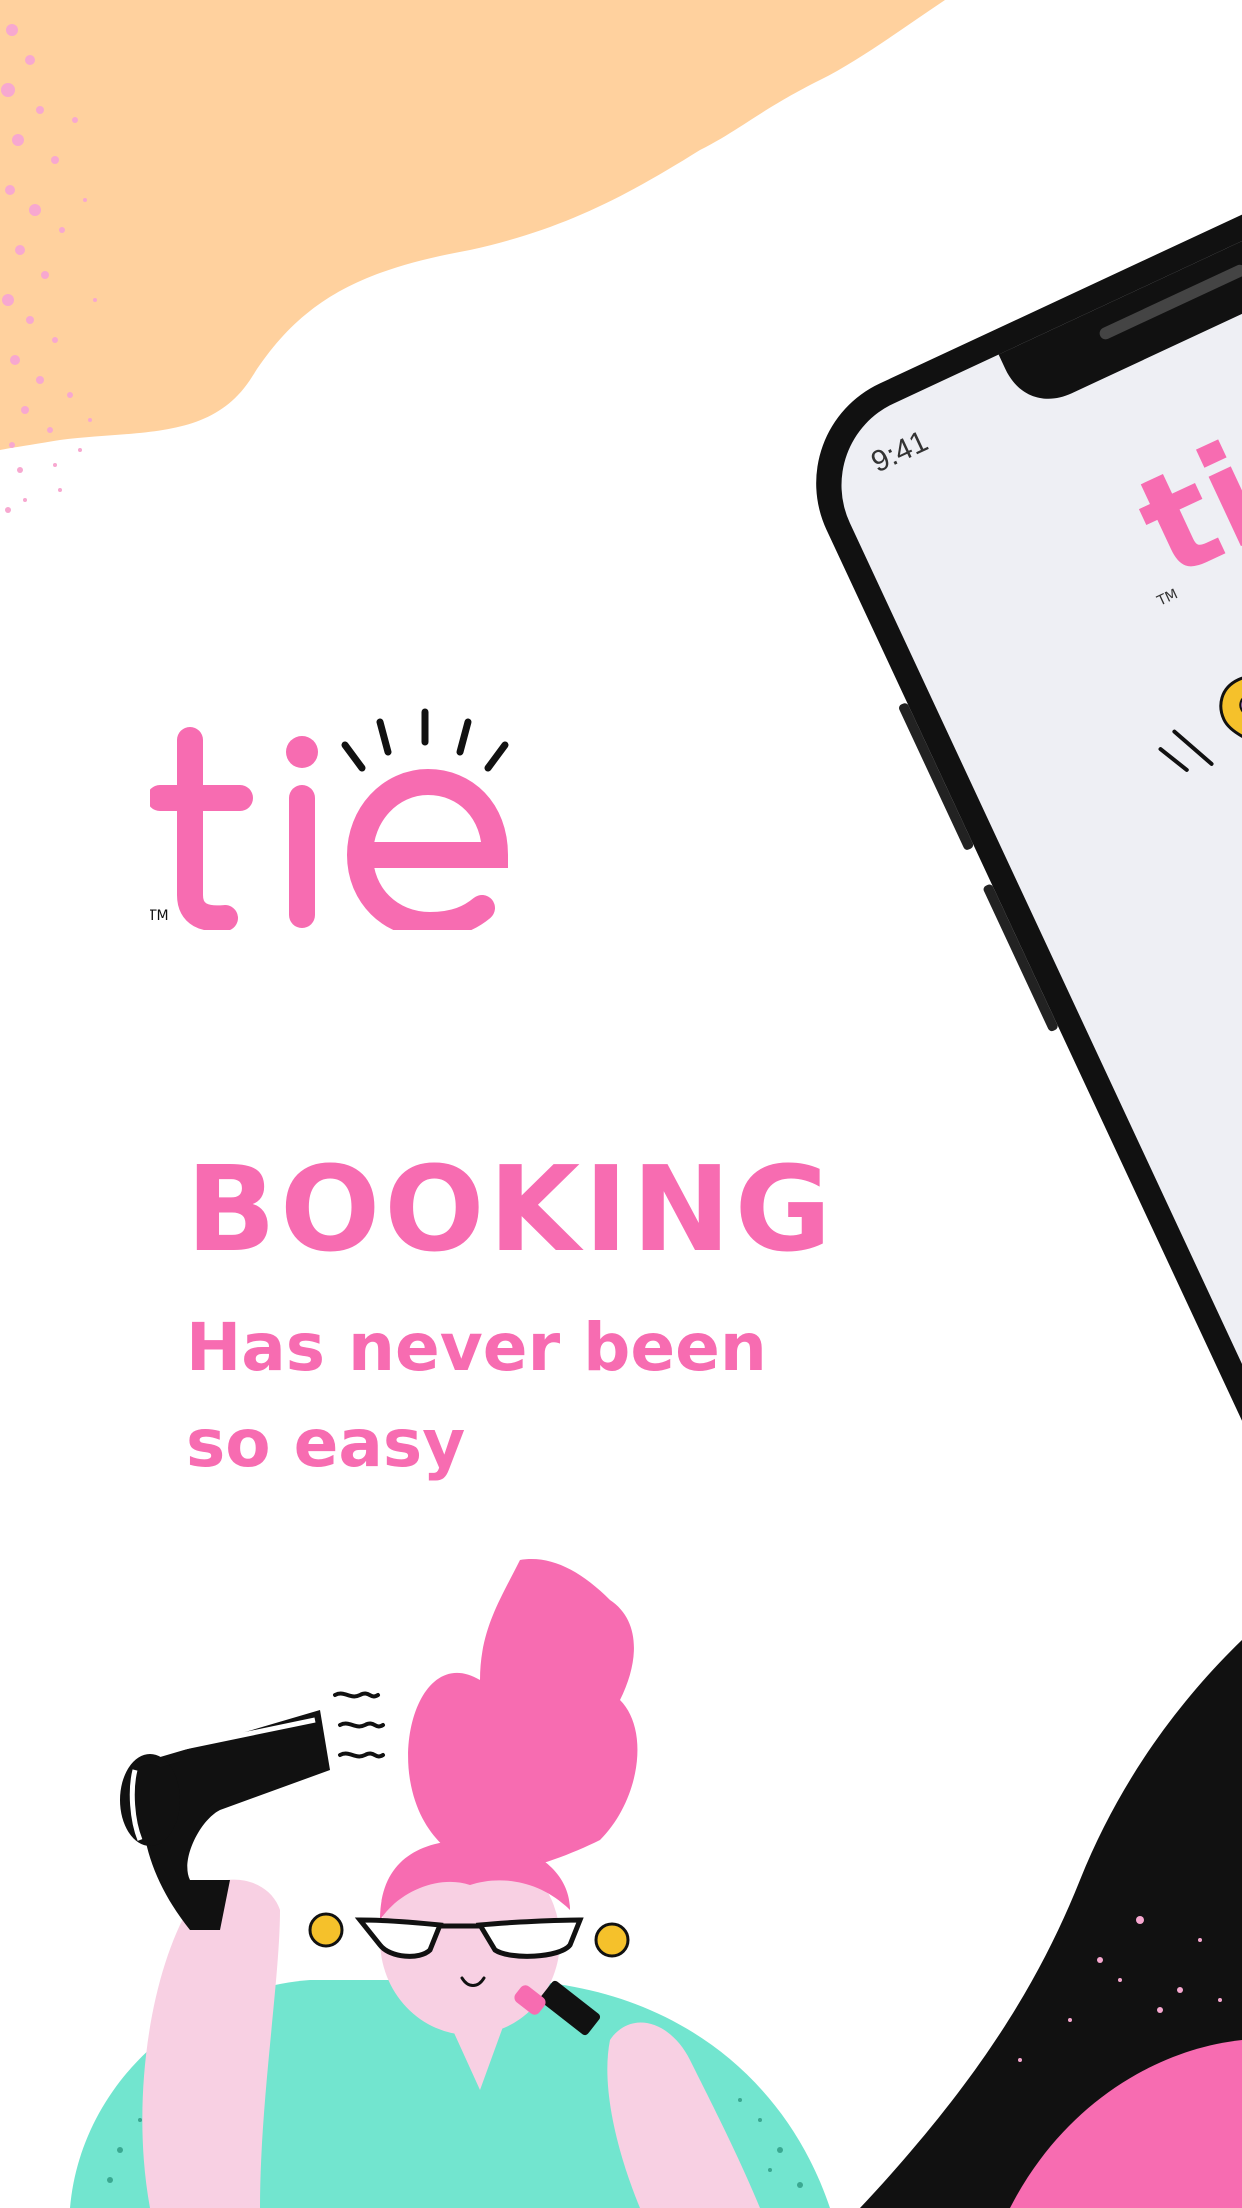 Image resolution: width=1242 pixels, height=2208 pixels. Describe the element at coordinates (359, 1725) in the screenshot. I see `air-waves-icon` at that location.